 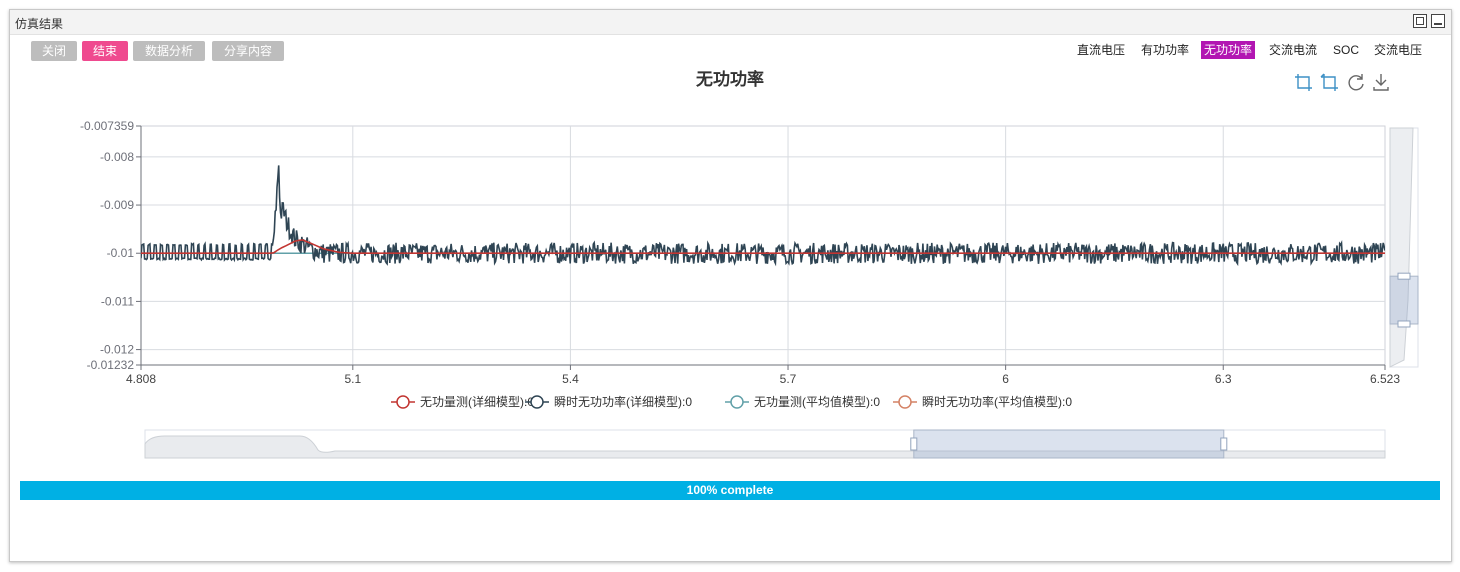 I want to click on y-tick-label: -0.01232, so click(x=111, y=365).